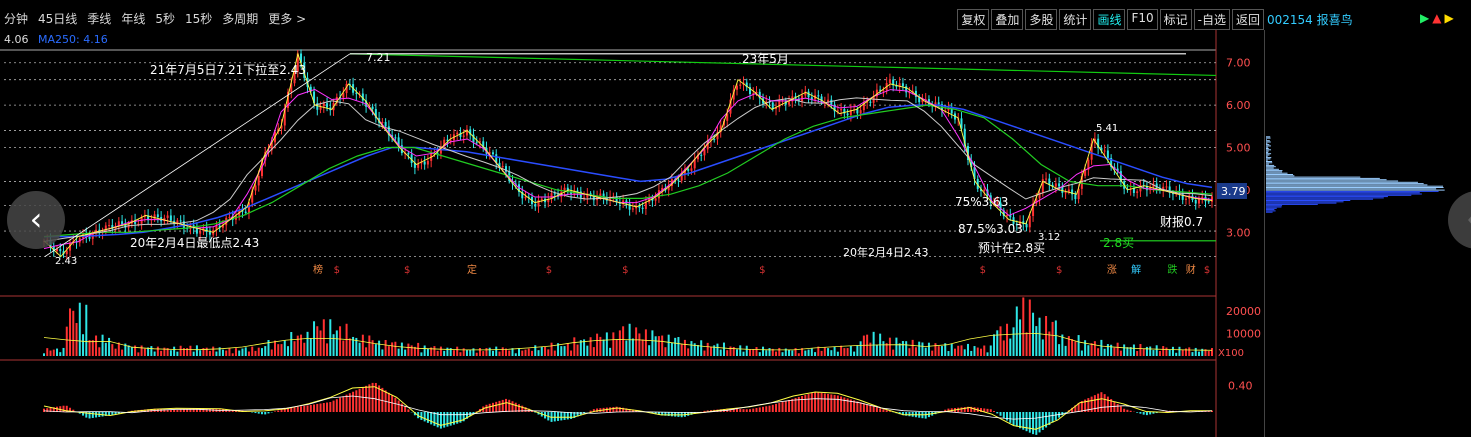 The height and width of the screenshot is (437, 1471). I want to click on event-marker-9: 涨, so click(1112, 270).